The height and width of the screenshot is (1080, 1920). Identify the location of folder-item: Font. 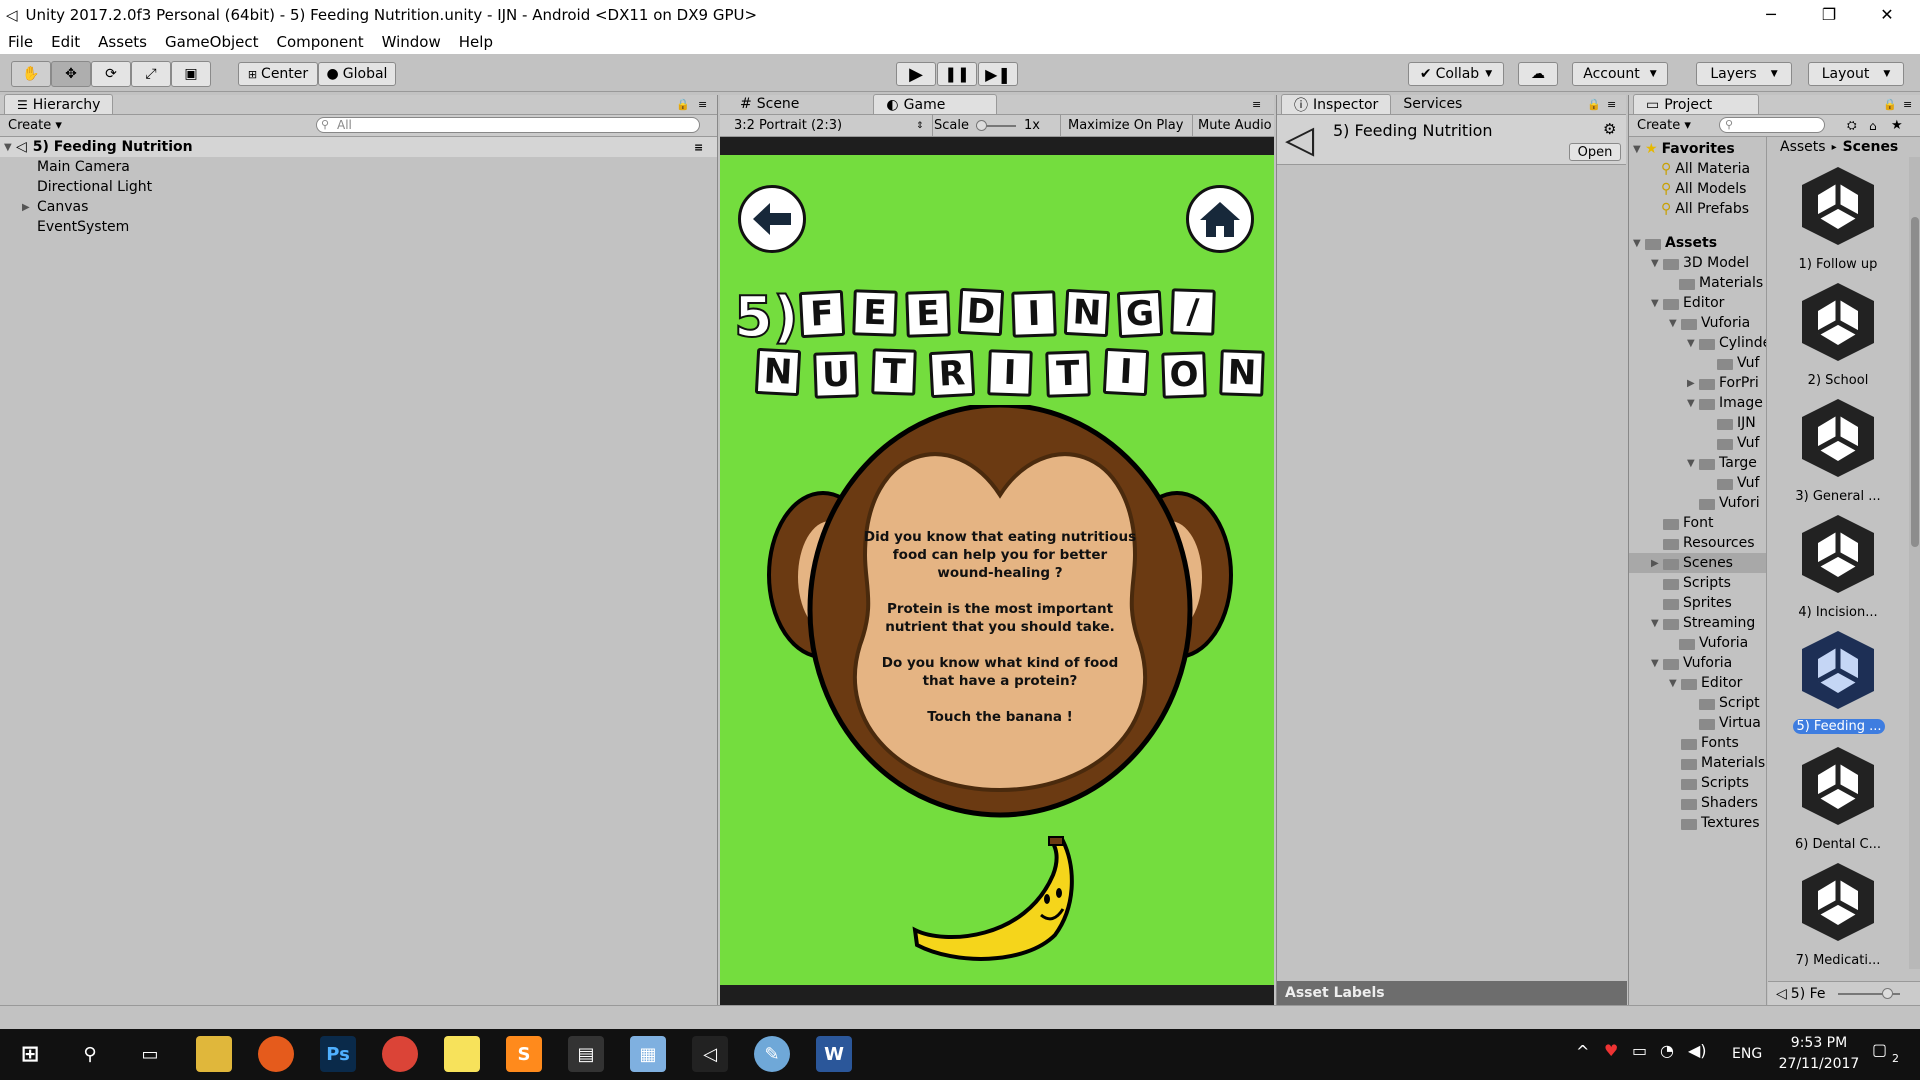
(1688, 523).